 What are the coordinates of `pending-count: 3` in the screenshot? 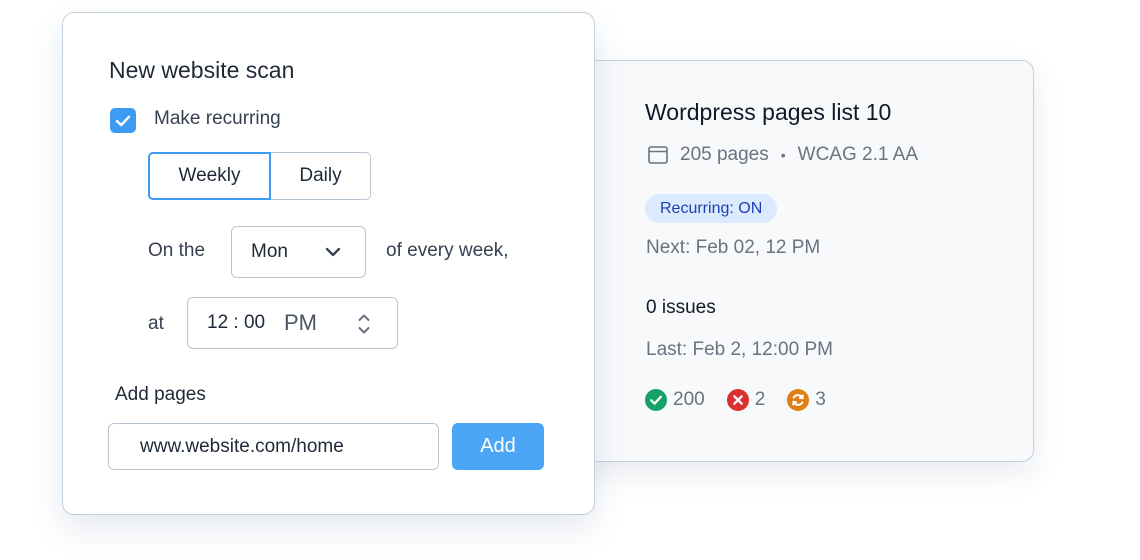 It's located at (820, 399).